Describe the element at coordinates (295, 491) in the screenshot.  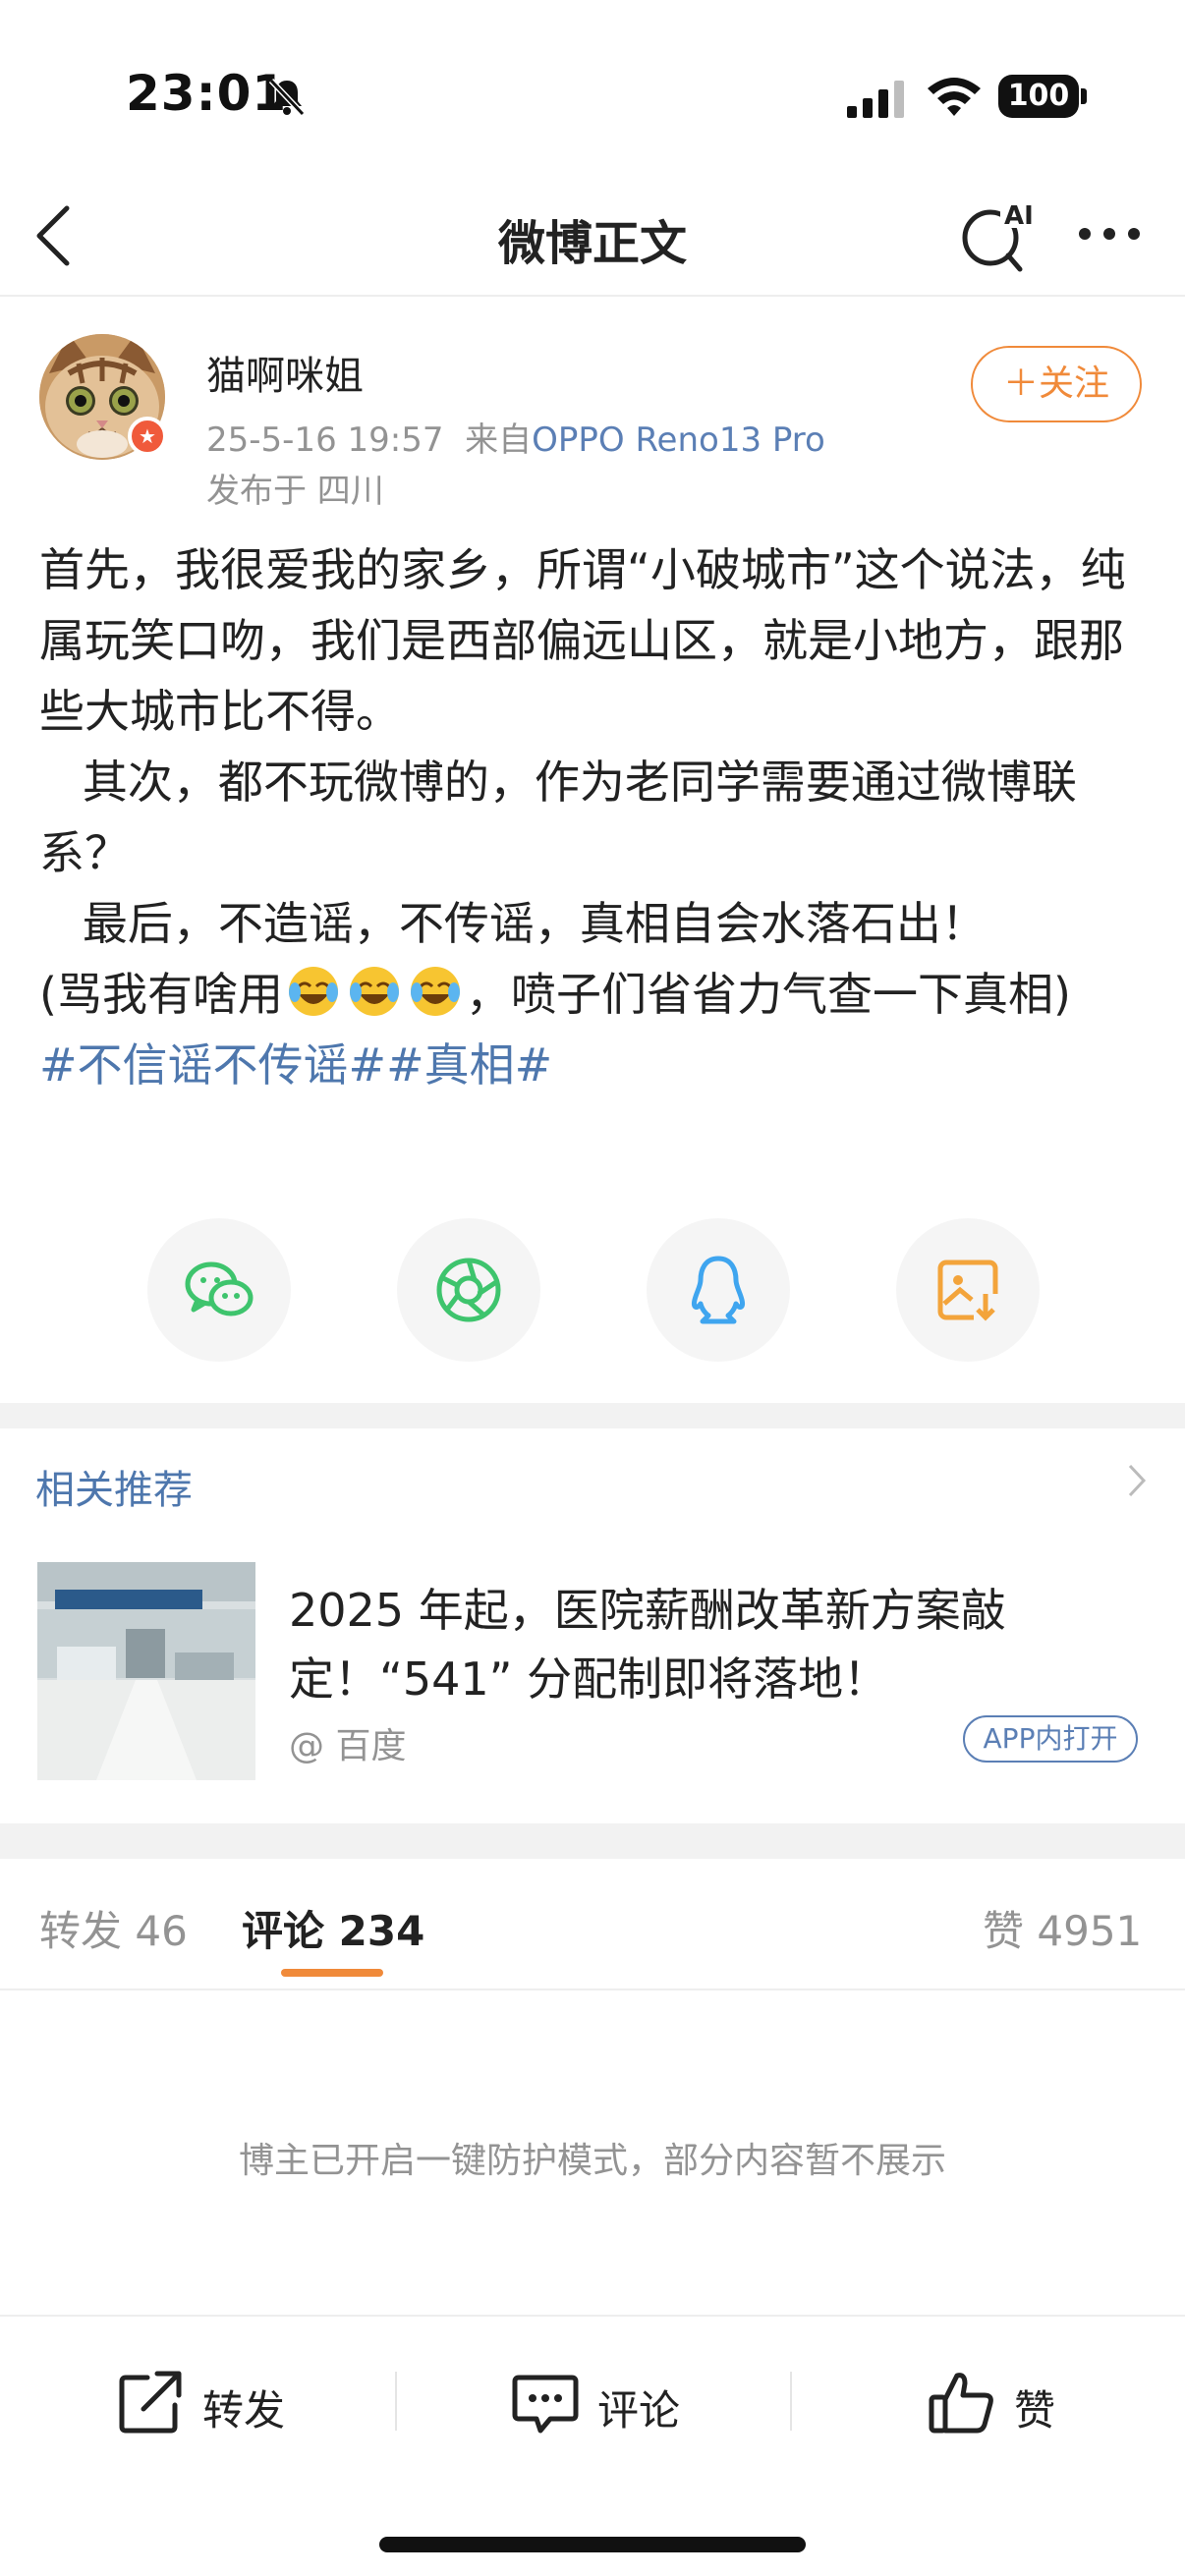
I see `post-location: 发布于 四川` at that location.